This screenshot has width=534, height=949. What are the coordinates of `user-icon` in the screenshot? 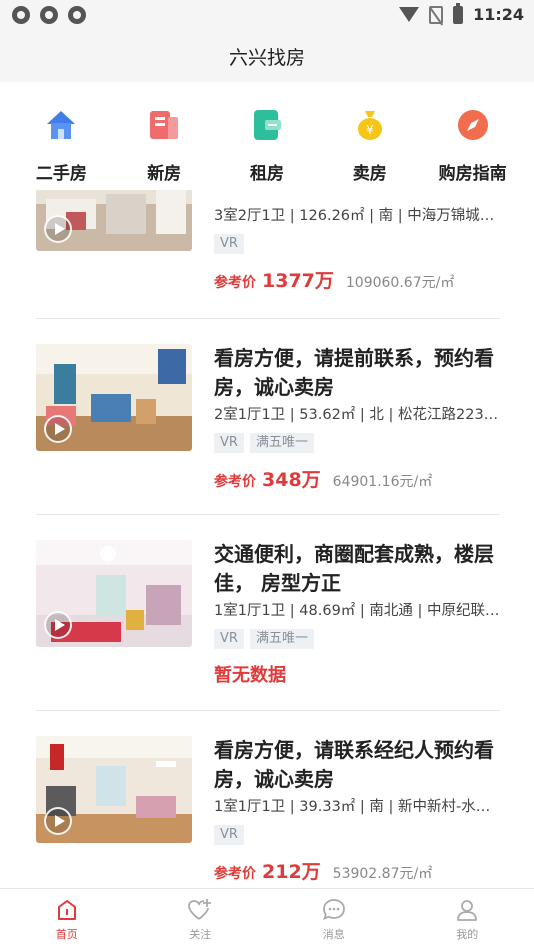 It's located at (467, 910).